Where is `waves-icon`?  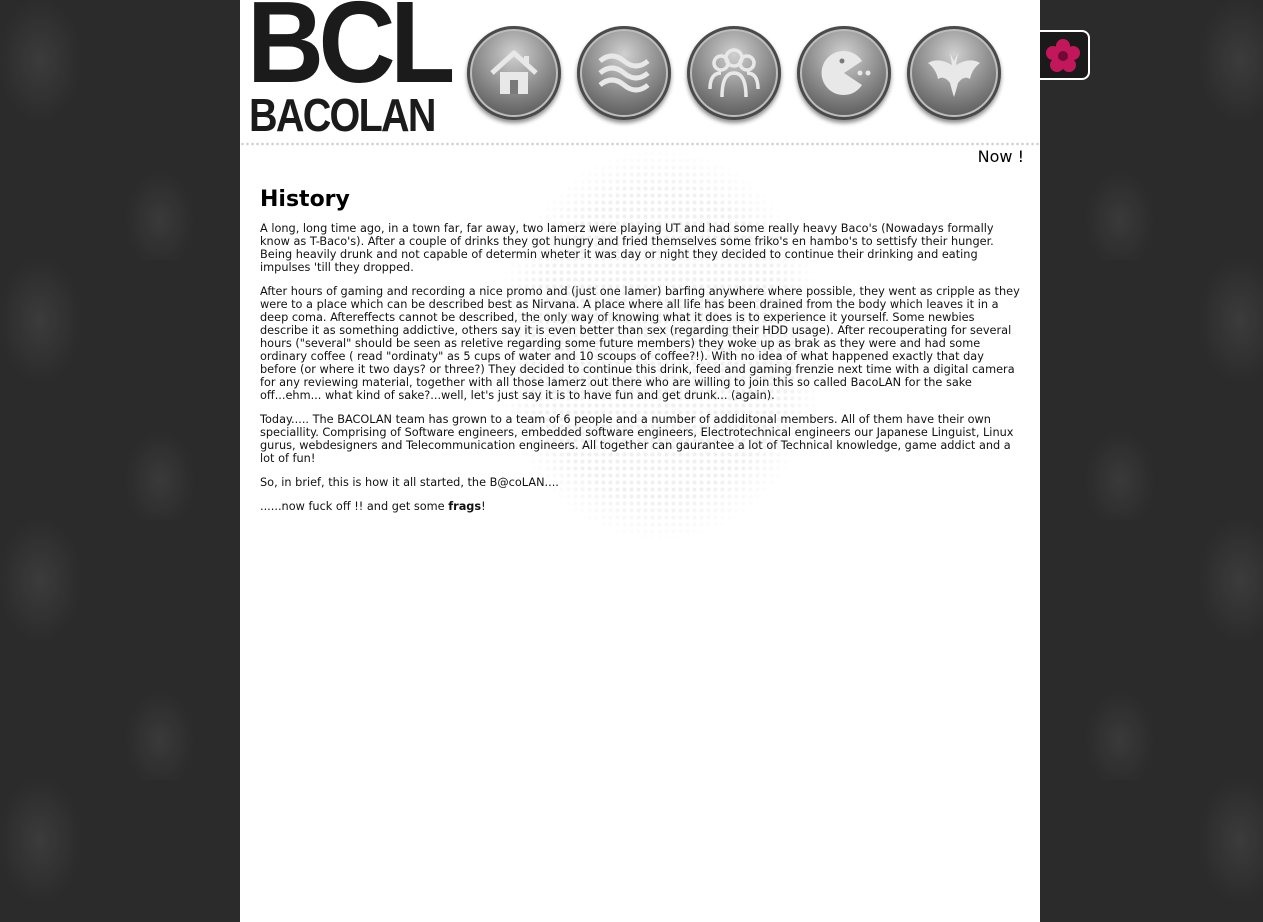 waves-icon is located at coordinates (624, 73).